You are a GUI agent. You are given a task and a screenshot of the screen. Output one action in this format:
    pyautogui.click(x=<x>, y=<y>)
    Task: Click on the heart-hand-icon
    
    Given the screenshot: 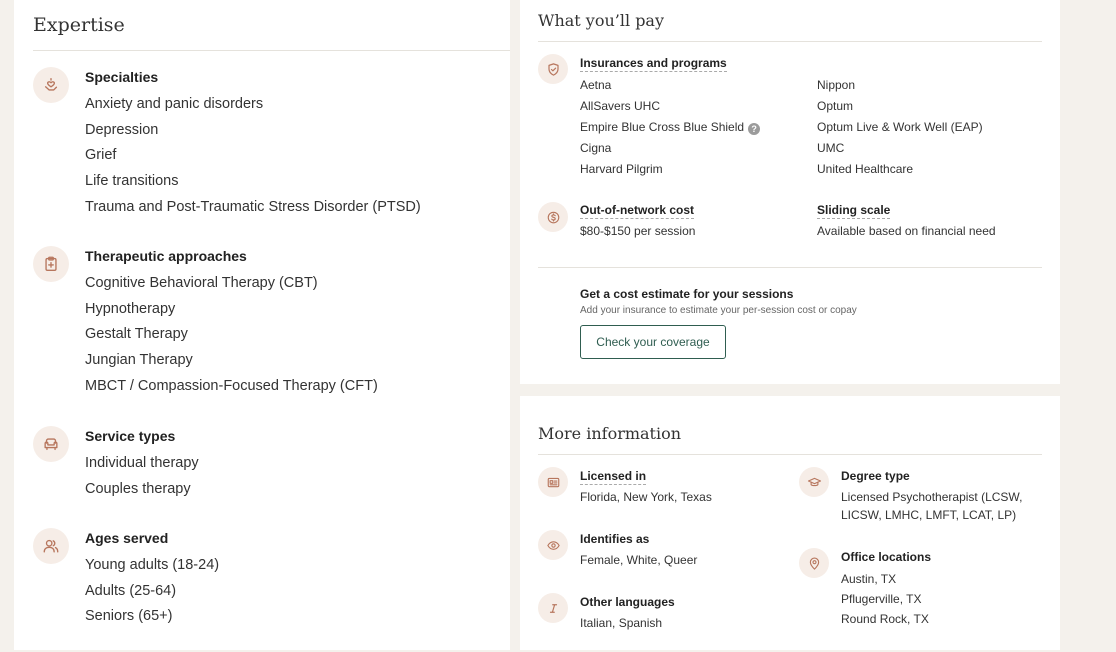 What is the action you would take?
    pyautogui.click(x=51, y=85)
    